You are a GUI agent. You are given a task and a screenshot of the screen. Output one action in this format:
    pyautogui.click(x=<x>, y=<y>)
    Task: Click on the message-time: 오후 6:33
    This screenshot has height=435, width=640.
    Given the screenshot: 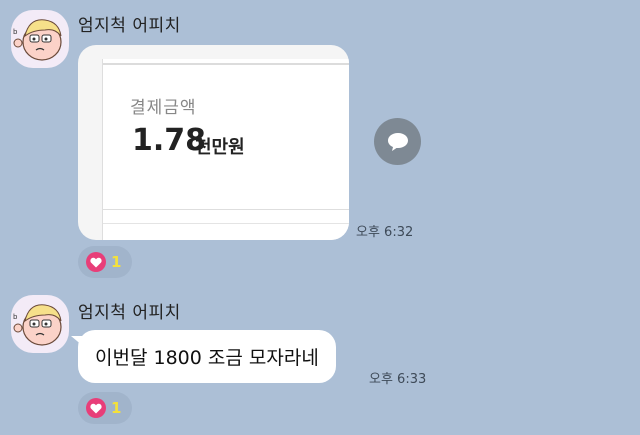 What is the action you would take?
    pyautogui.click(x=398, y=379)
    